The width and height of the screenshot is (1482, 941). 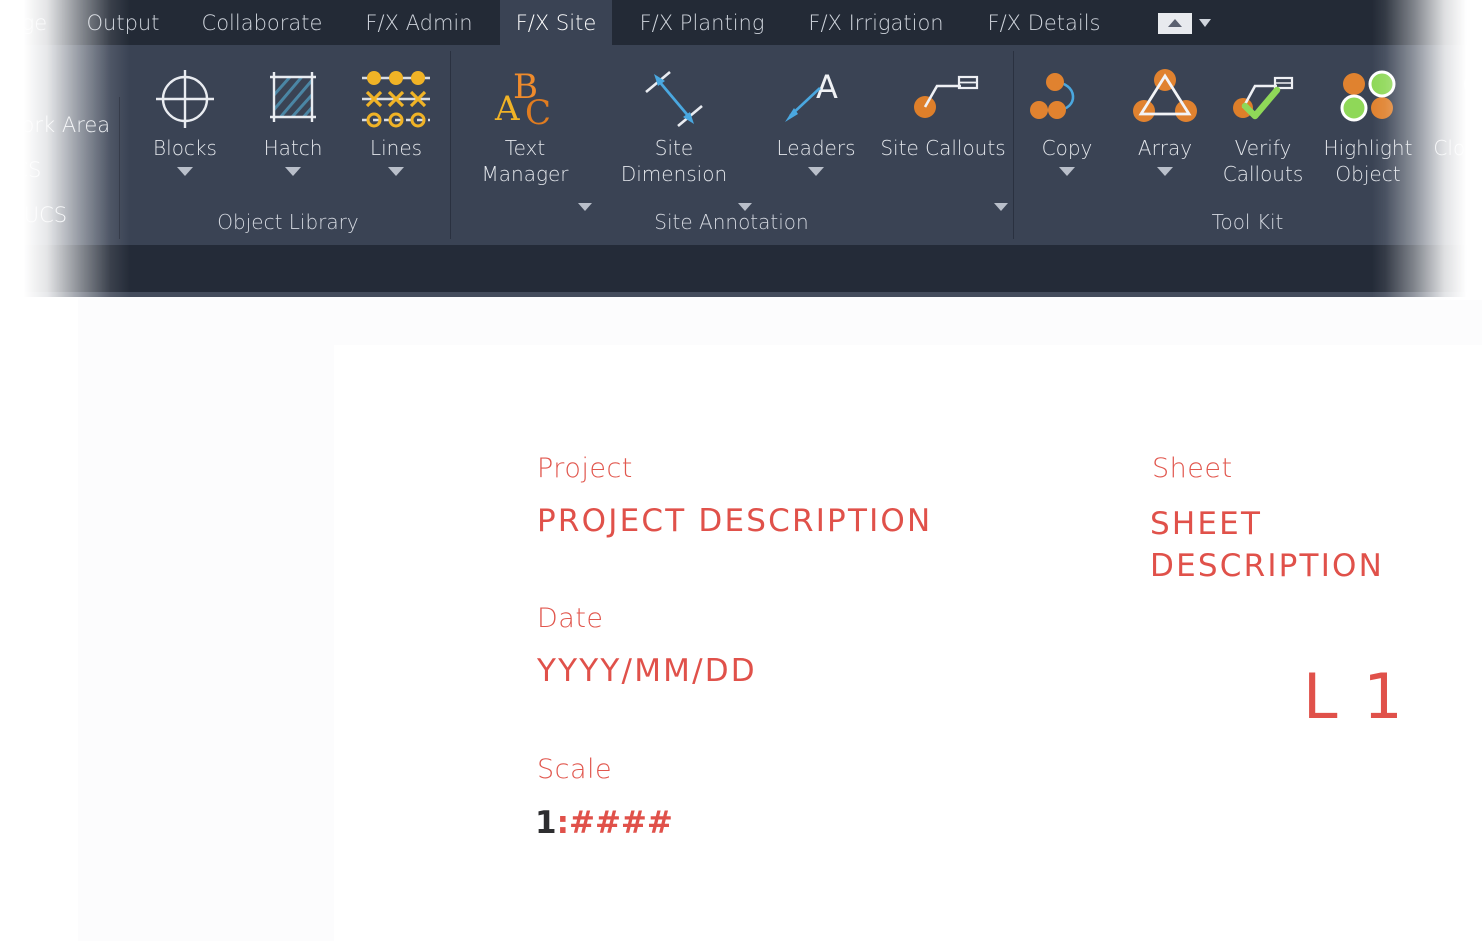 I want to click on tab-label: F/X Admin, so click(x=419, y=22).